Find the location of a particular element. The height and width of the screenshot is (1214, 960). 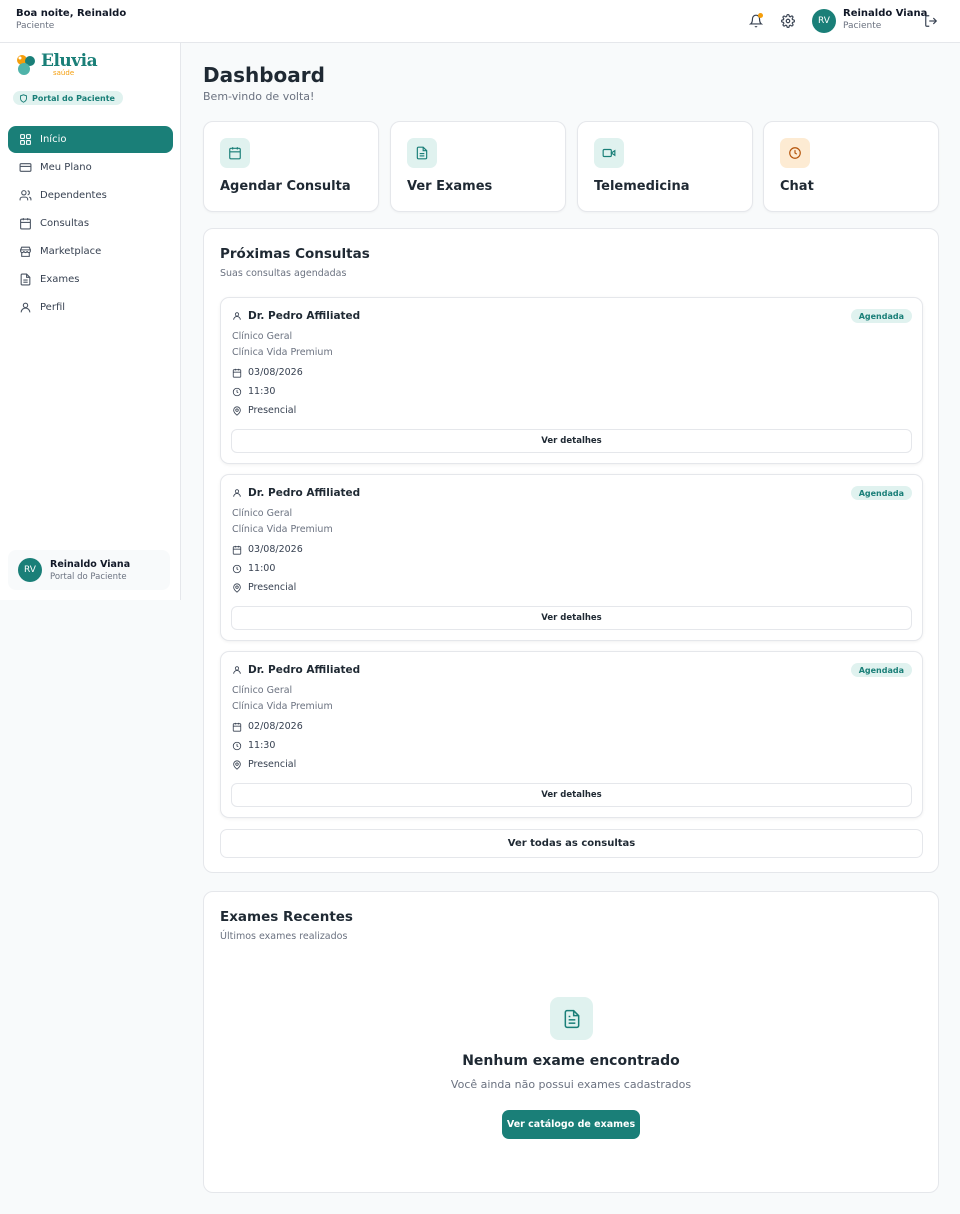

header-user-name: Reinaldo Viana is located at coordinates (885, 13).